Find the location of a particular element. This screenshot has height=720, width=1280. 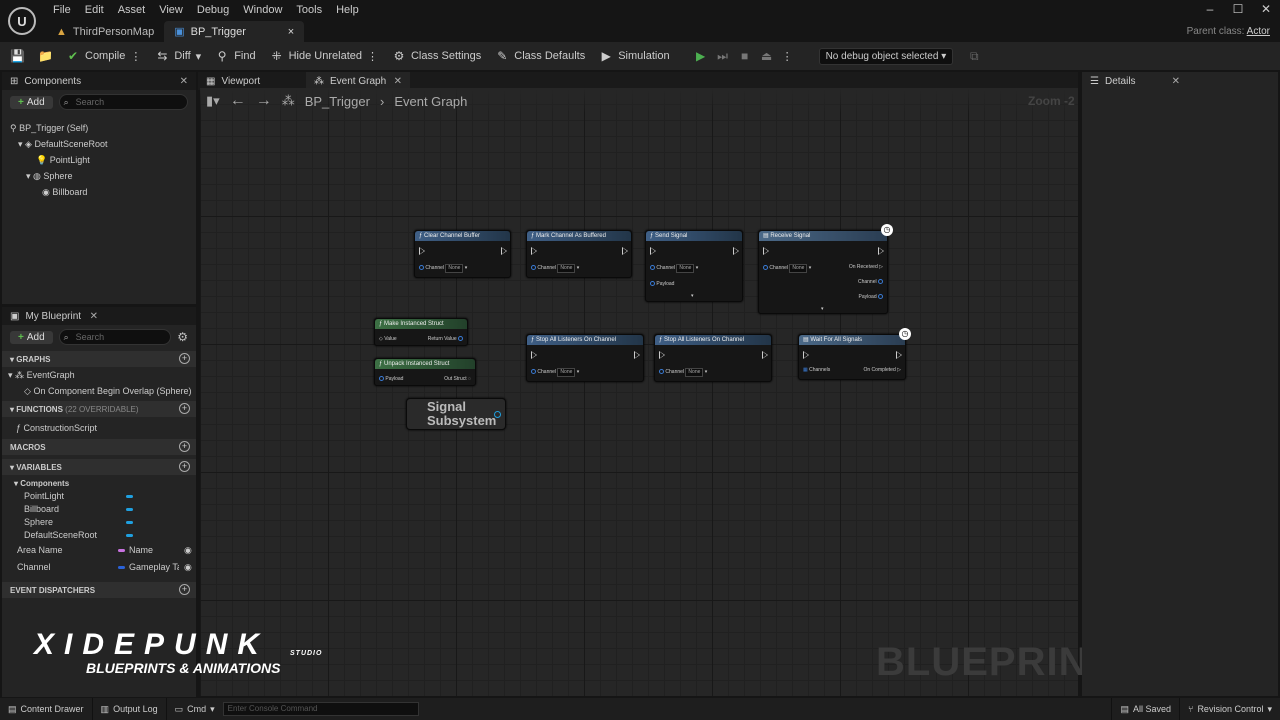

breadcrumb-graph: Event Graph is located at coordinates (430, 101).